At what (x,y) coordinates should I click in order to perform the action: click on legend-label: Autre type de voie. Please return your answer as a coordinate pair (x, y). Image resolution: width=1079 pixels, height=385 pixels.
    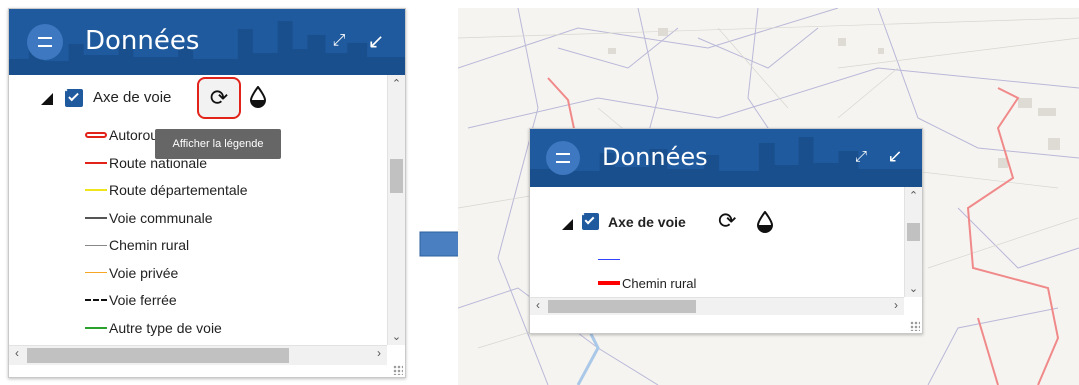
    Looking at the image, I should click on (165, 327).